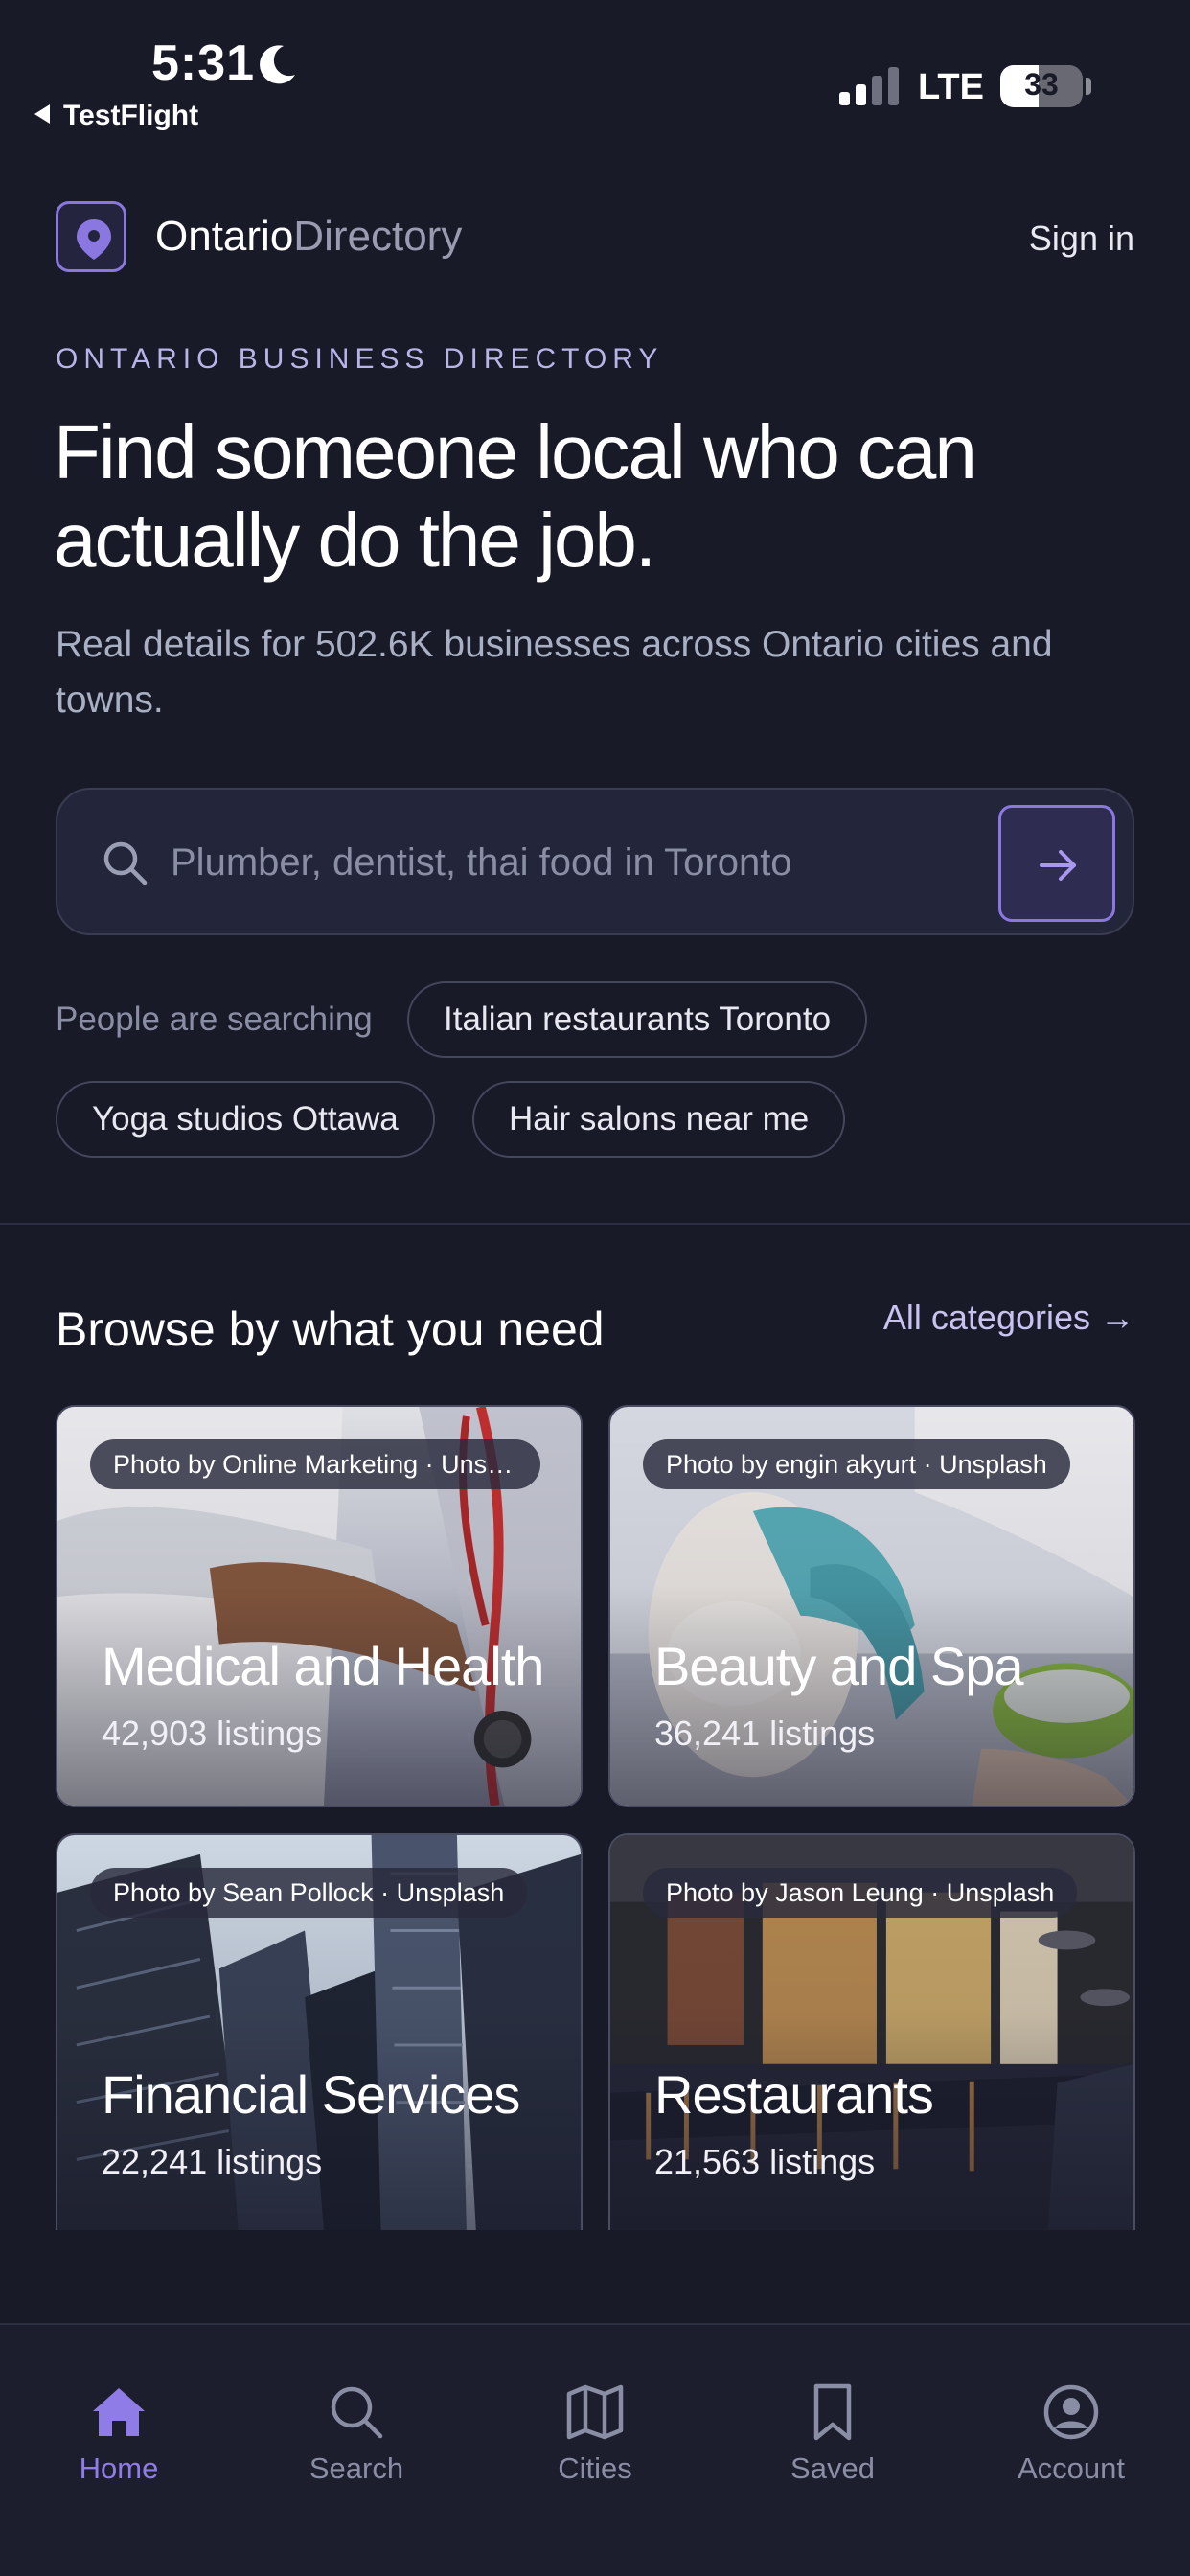 This screenshot has height=2576, width=1190. I want to click on section-divider, so click(595, 1224).